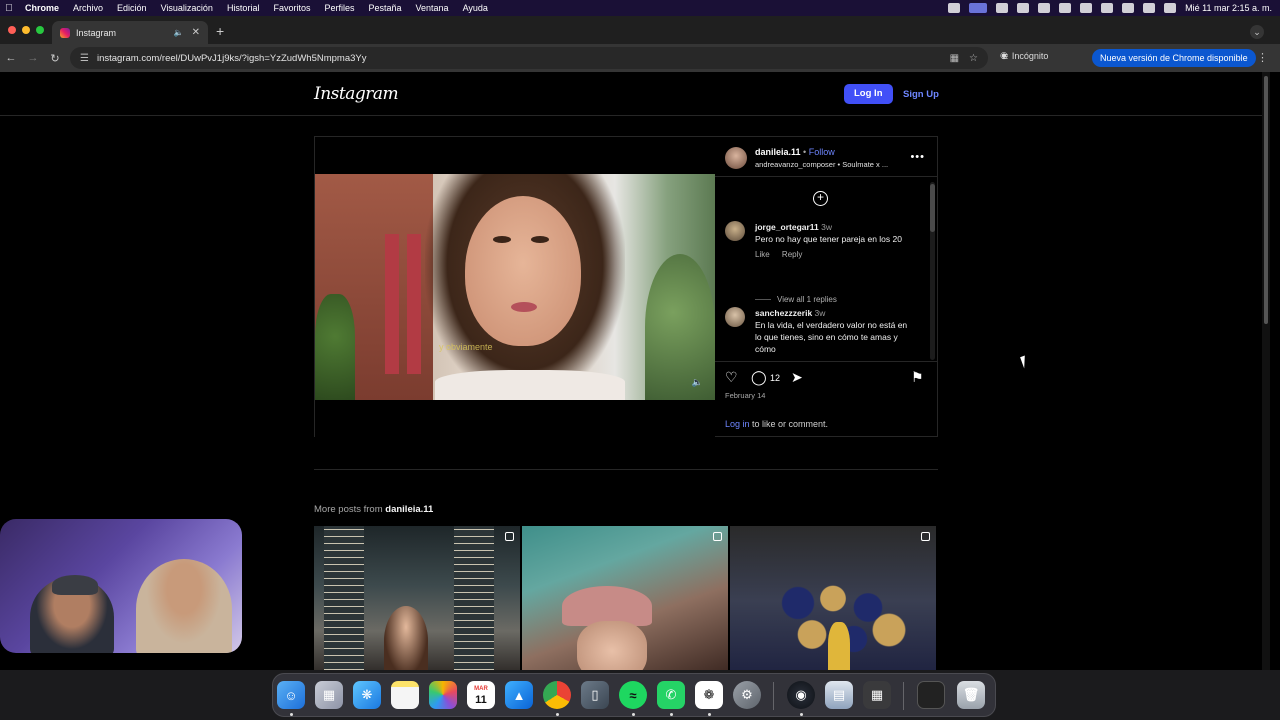 This screenshot has height=720, width=1280. Describe the element at coordinates (196, 32) in the screenshot. I see `close-tab-icon: ✕` at that location.